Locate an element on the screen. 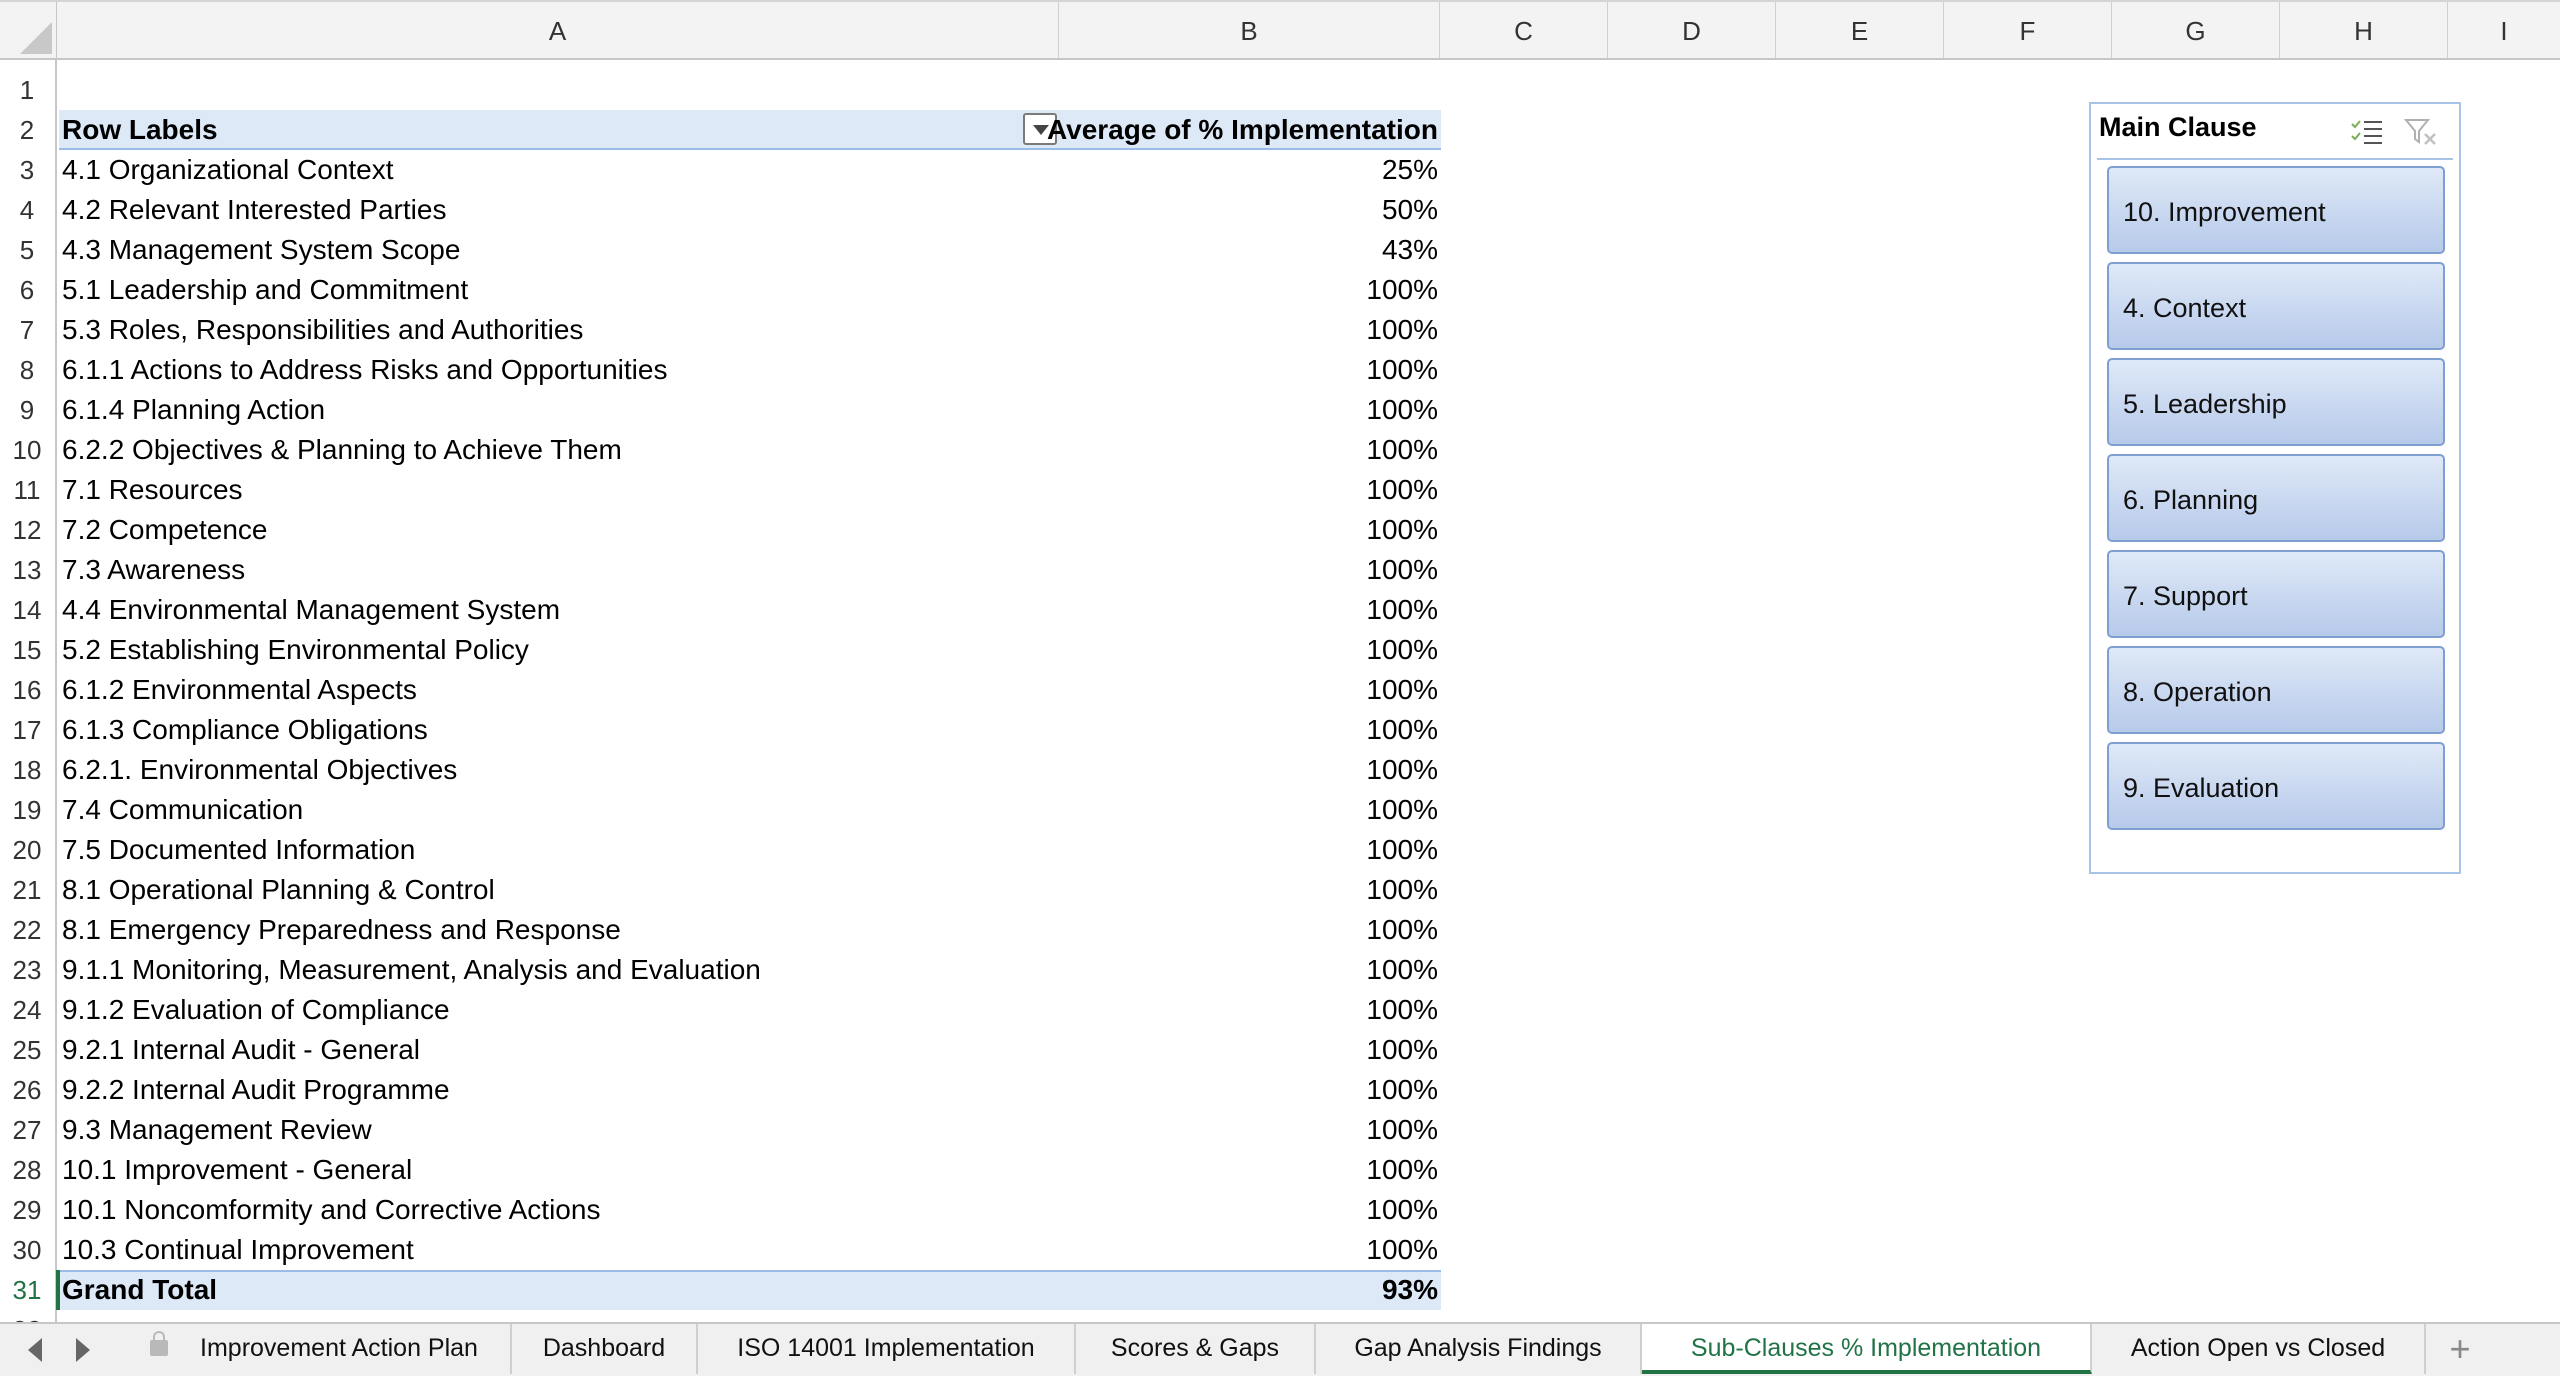 The width and height of the screenshot is (2560, 1376). multi-select-icon is located at coordinates (2367, 132).